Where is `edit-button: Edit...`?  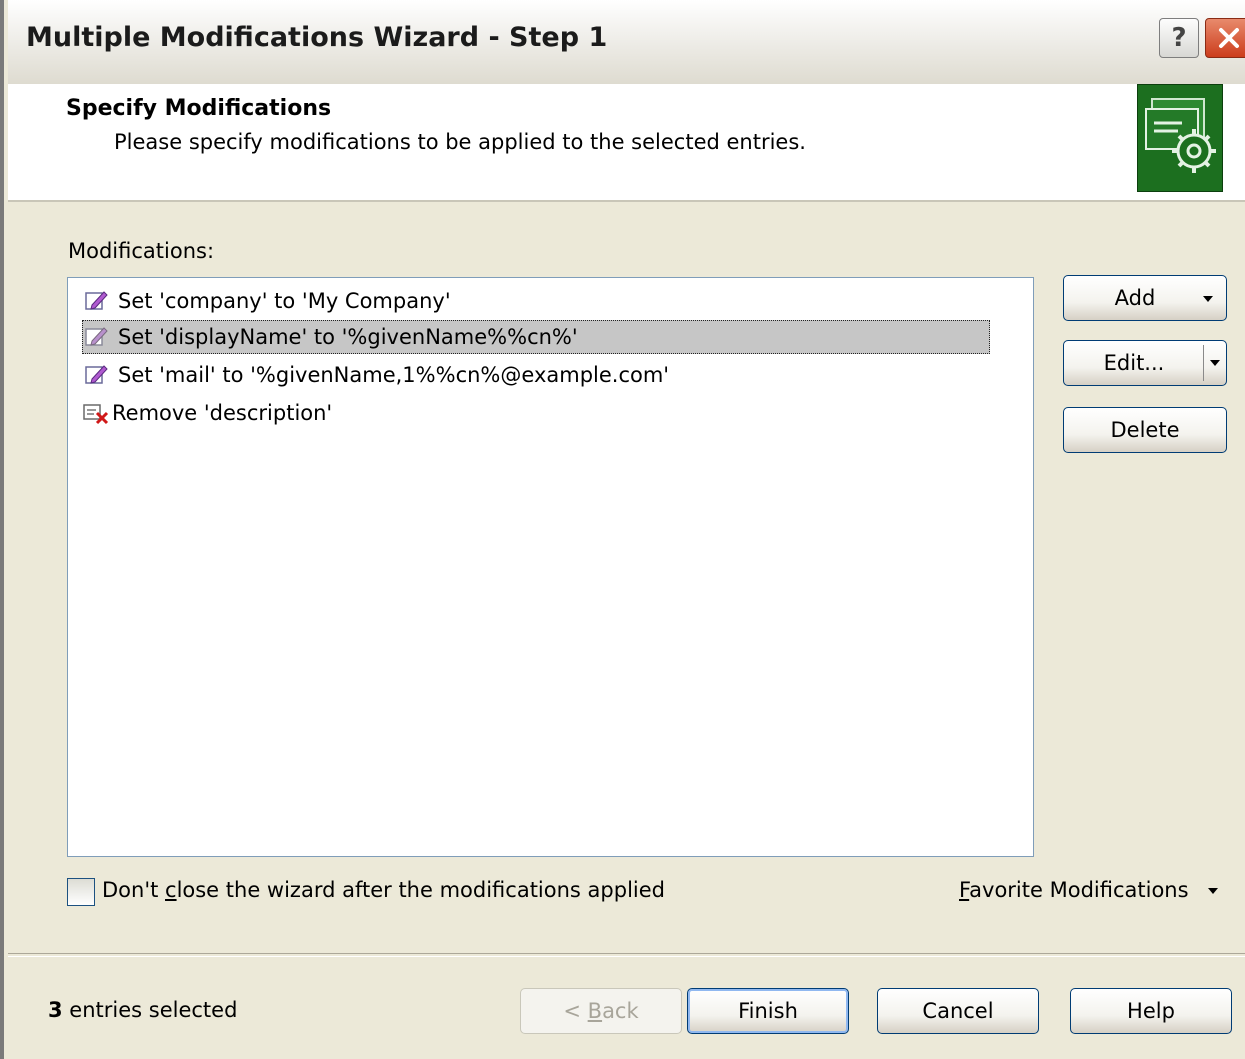
edit-button: Edit... is located at coordinates (1145, 363).